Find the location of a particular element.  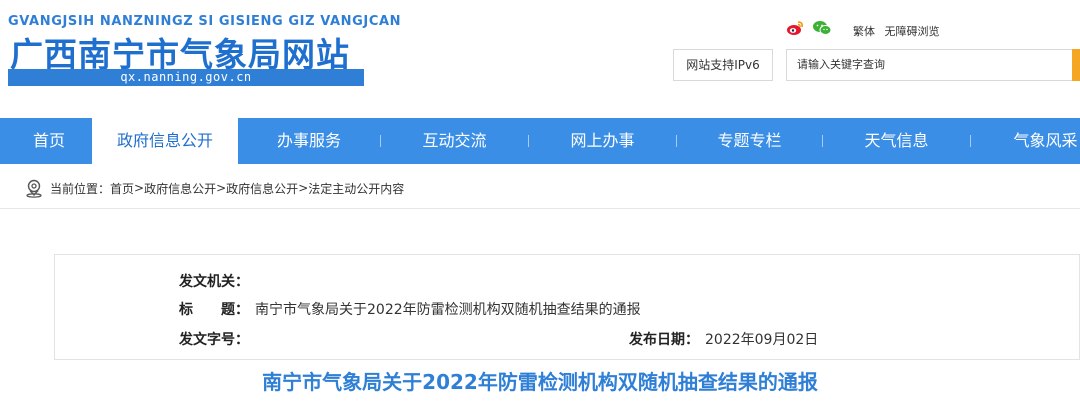

nav-item-weather: 天气信息 is located at coordinates (896, 141).